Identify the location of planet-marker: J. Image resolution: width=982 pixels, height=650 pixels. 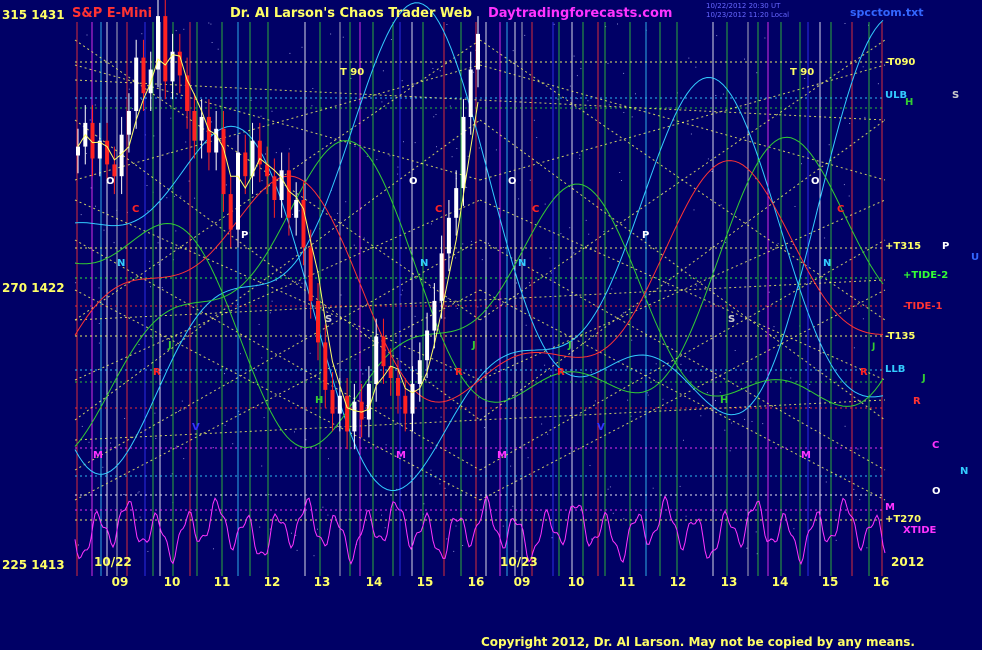
(473, 345).